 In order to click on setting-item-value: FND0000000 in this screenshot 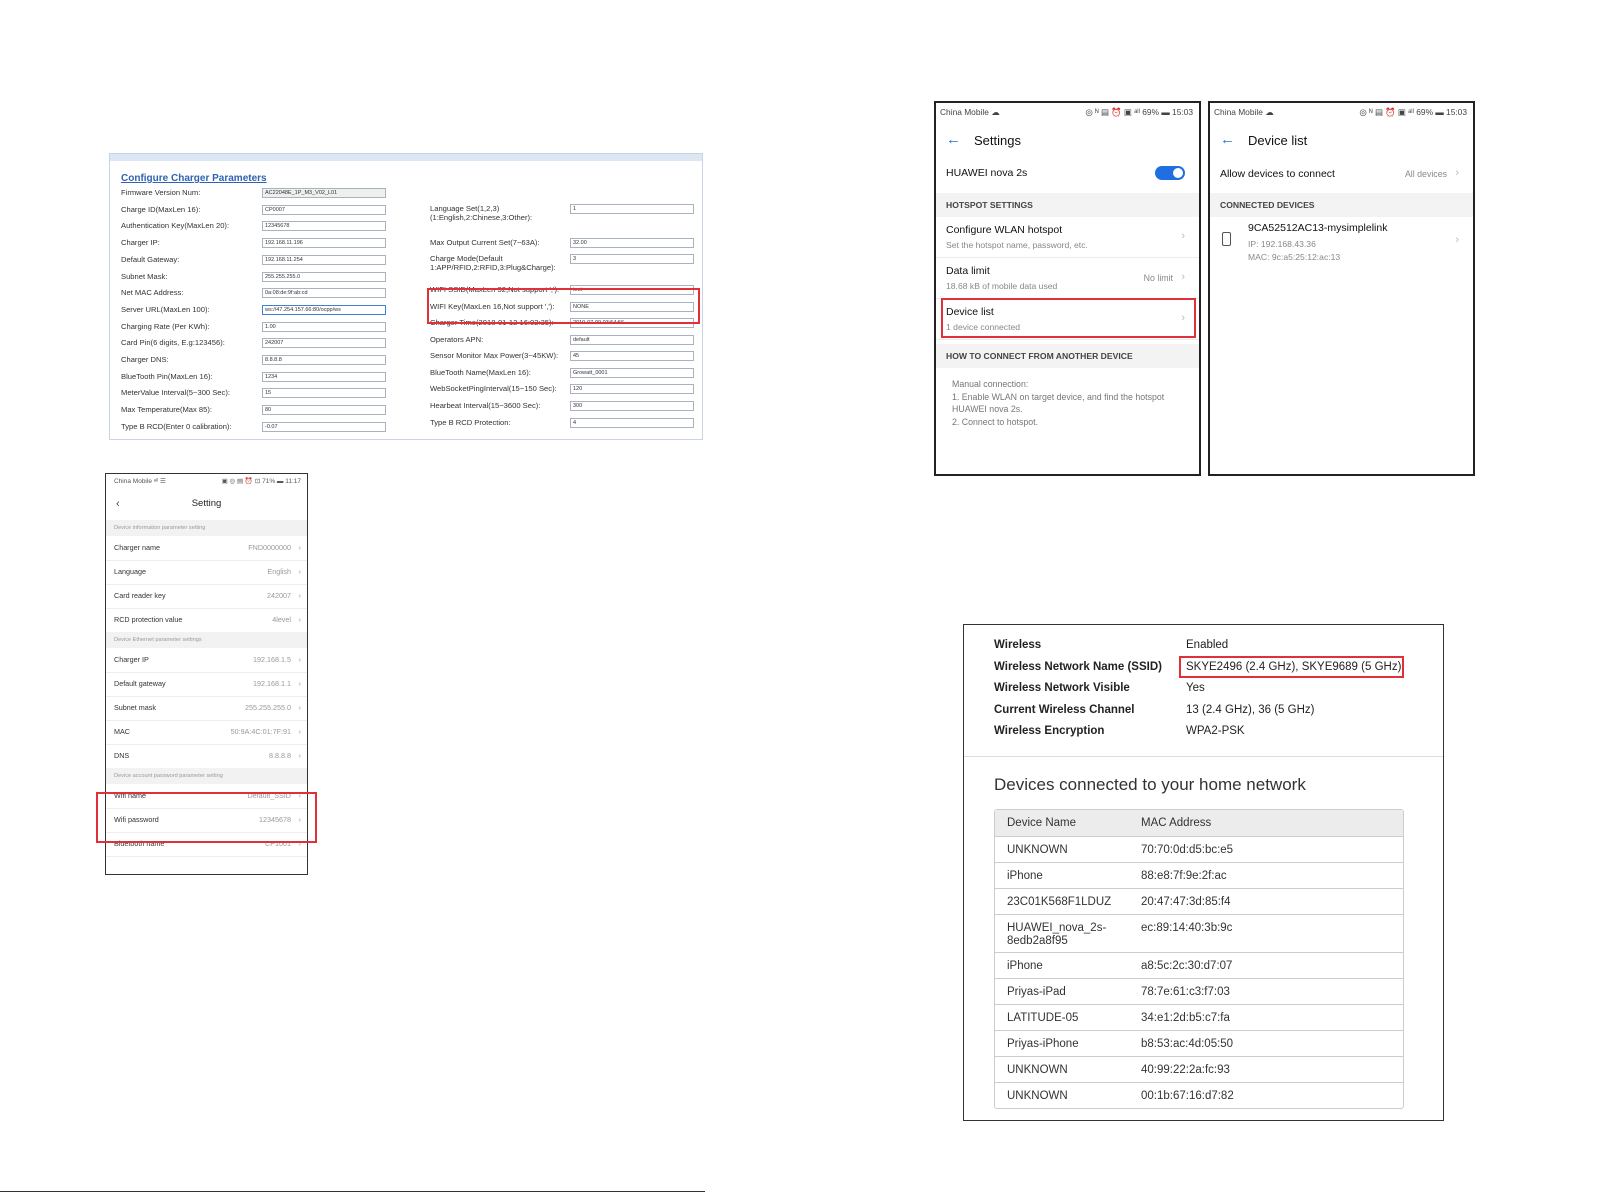, I will do `click(269, 547)`.